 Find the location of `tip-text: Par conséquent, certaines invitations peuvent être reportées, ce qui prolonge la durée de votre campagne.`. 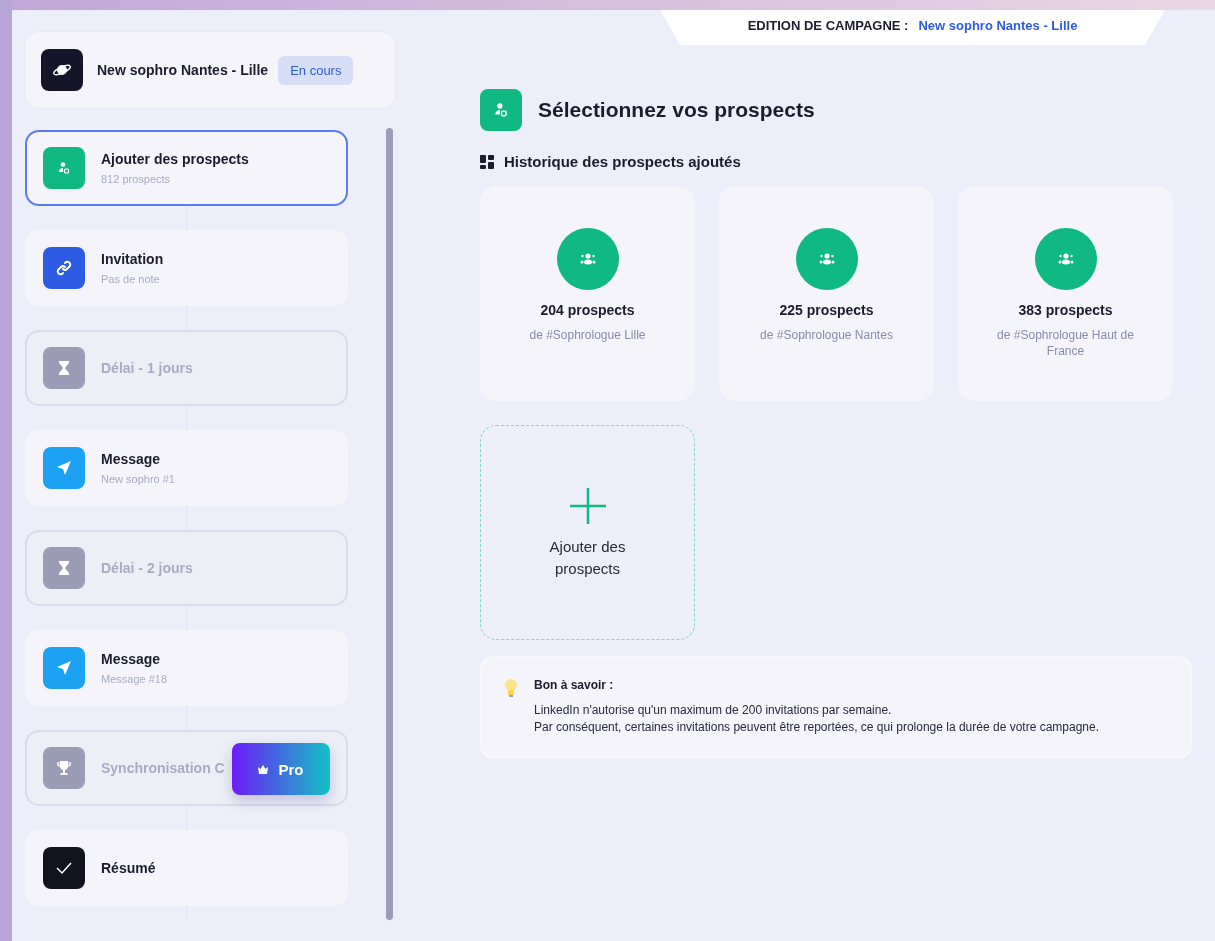

tip-text: Par conséquent, certaines invitations peuvent être reportées, ce qui prolonge la durée de votre campagne. is located at coordinates (817, 727).